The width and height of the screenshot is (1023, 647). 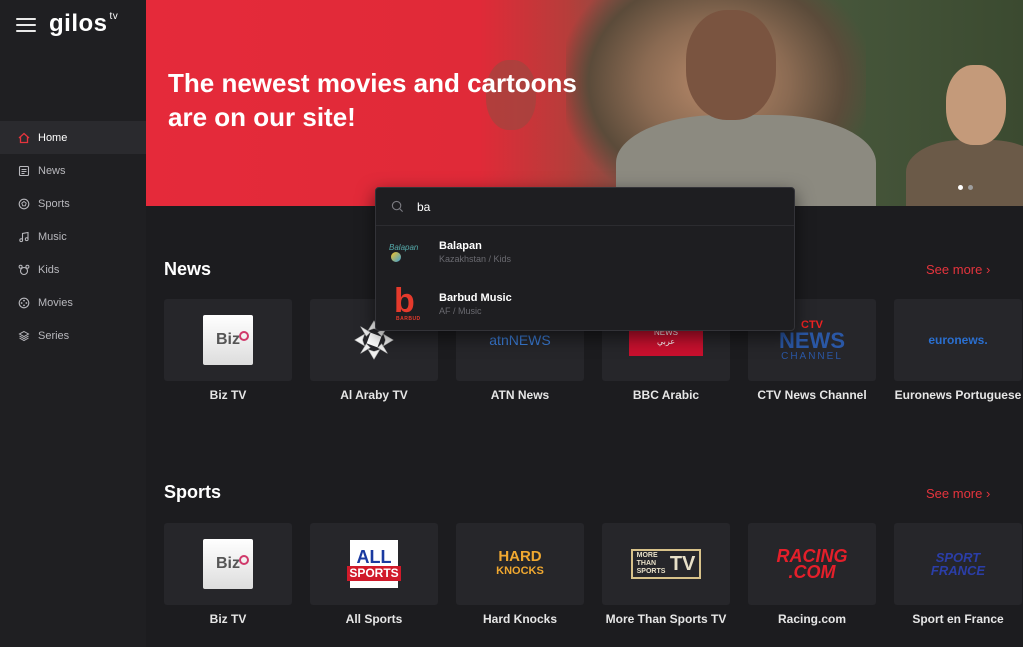 What do you see at coordinates (409, 252) in the screenshot?
I see `result-logo: Balapan` at bounding box center [409, 252].